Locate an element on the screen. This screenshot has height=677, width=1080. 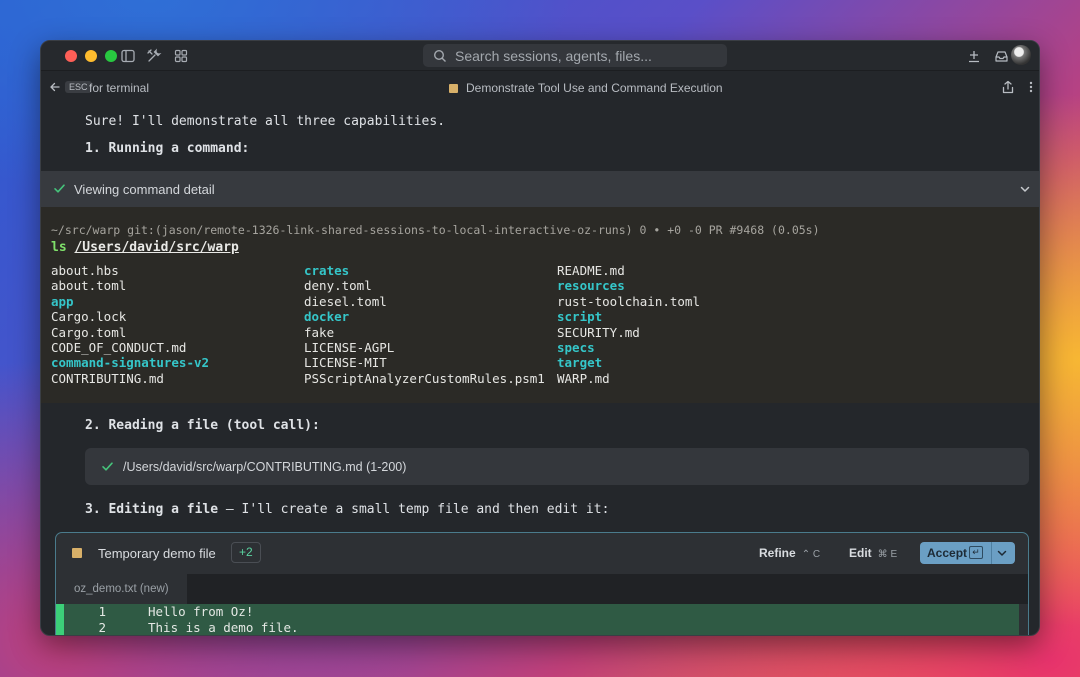
ls-file-entry: README.md is located at coordinates (628, 270).